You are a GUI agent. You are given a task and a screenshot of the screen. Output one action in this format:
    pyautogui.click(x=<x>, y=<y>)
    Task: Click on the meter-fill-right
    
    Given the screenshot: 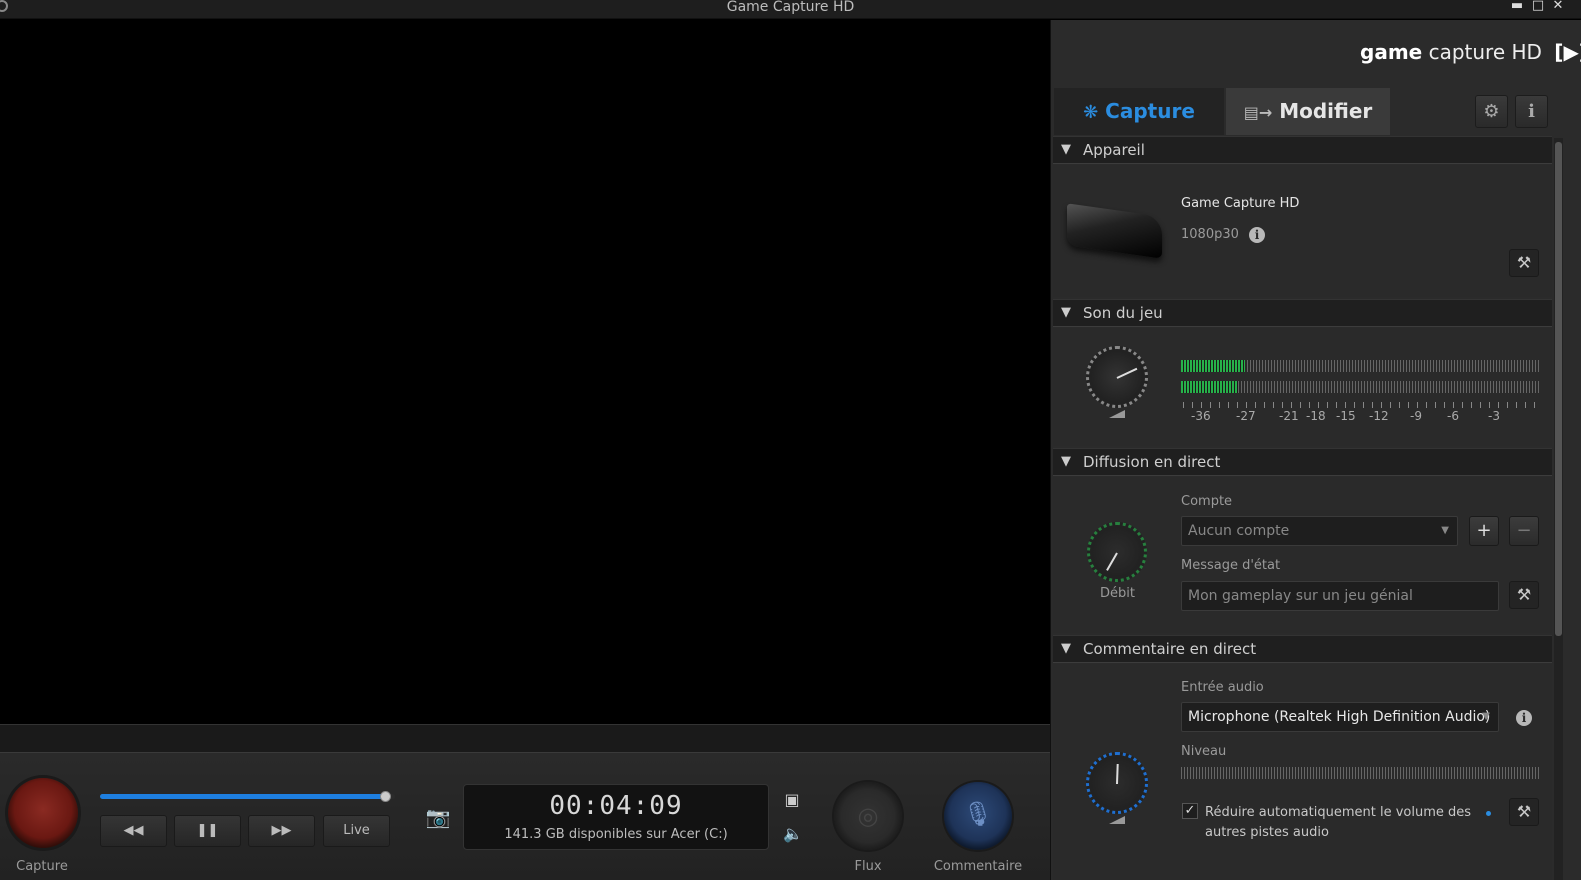 What is the action you would take?
    pyautogui.click(x=1210, y=387)
    